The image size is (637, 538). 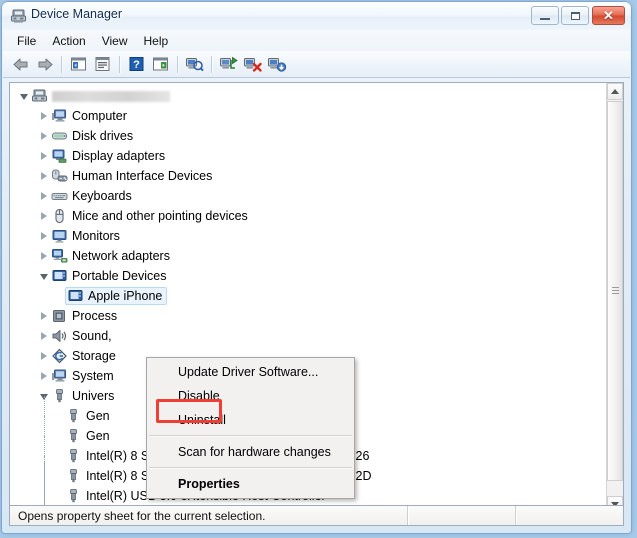 What do you see at coordinates (308, 316) in the screenshot?
I see `tree-row-processors: Process` at bounding box center [308, 316].